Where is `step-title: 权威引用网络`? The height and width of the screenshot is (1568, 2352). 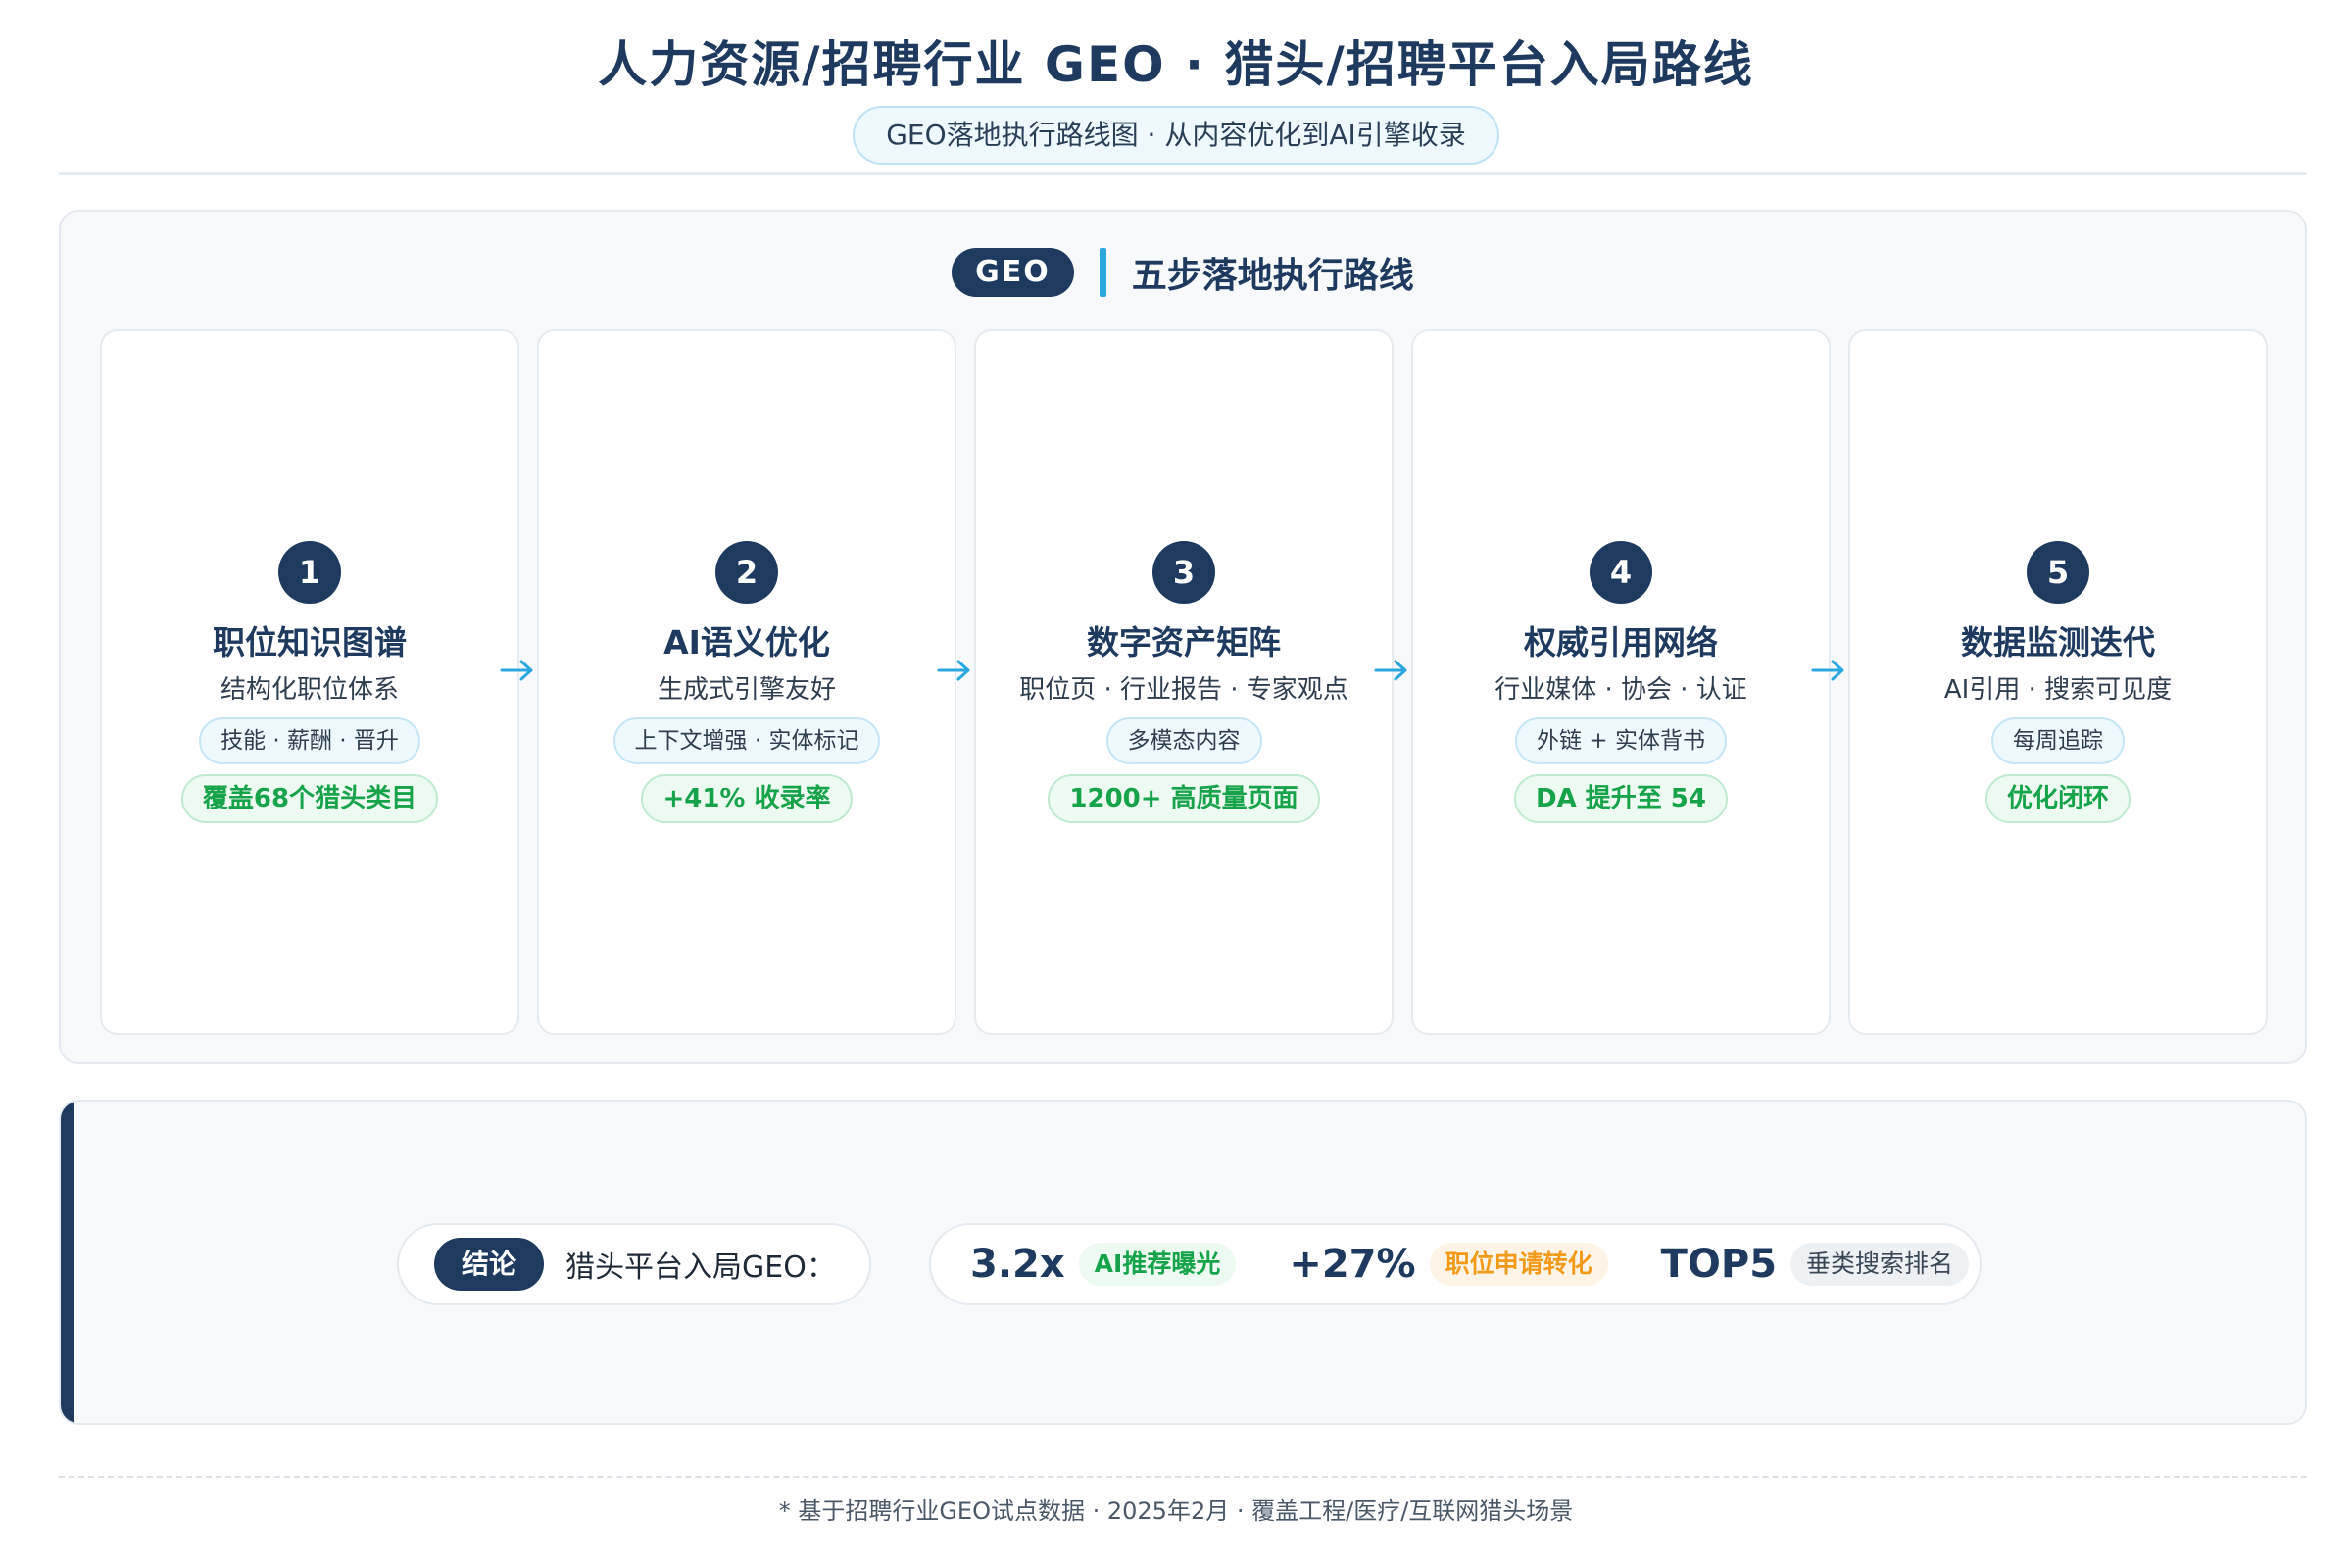 step-title: 权威引用网络 is located at coordinates (1621, 642).